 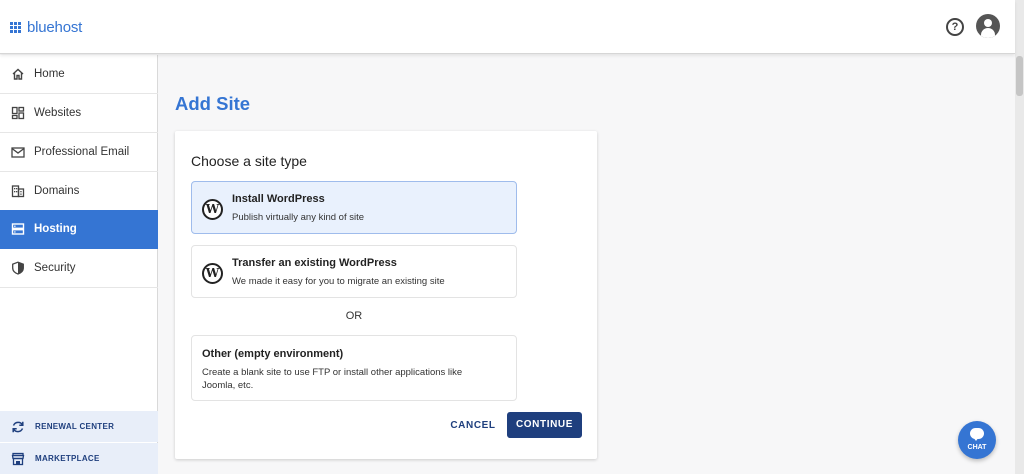 I want to click on sidebar-item-home: Home, so click(x=79, y=74).